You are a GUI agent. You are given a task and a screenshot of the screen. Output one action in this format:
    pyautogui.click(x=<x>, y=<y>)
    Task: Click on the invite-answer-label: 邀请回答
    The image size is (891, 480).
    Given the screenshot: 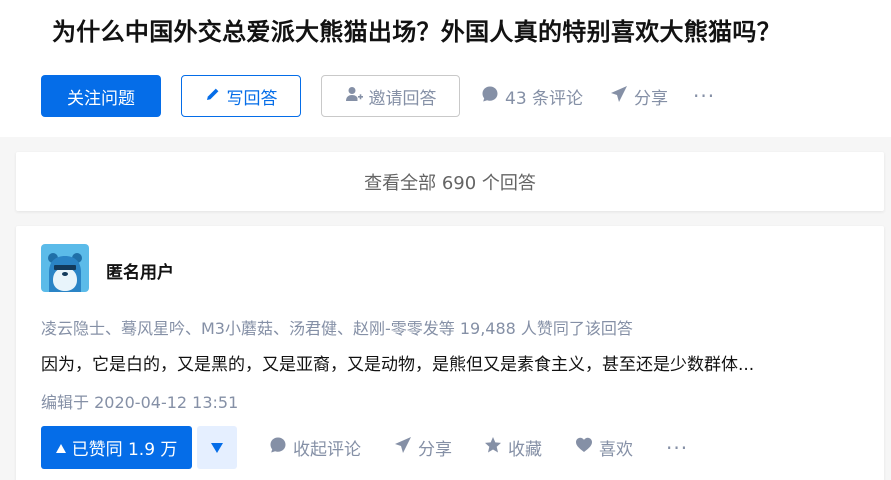 What is the action you would take?
    pyautogui.click(x=402, y=98)
    